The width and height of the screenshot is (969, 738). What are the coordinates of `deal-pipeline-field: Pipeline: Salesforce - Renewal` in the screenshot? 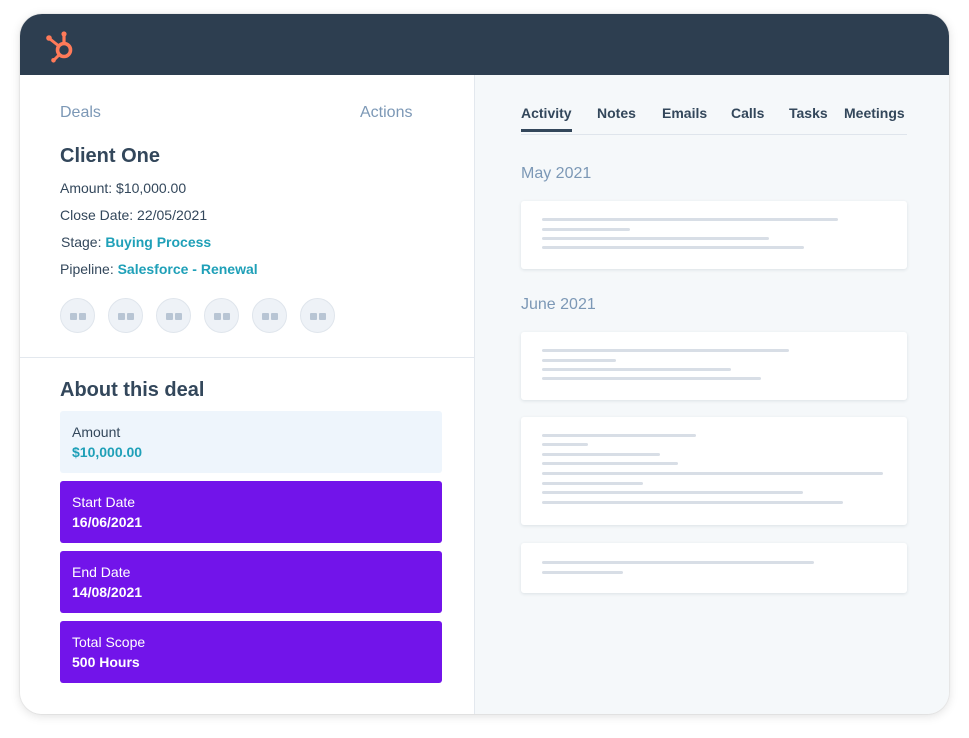 It's located at (159, 269).